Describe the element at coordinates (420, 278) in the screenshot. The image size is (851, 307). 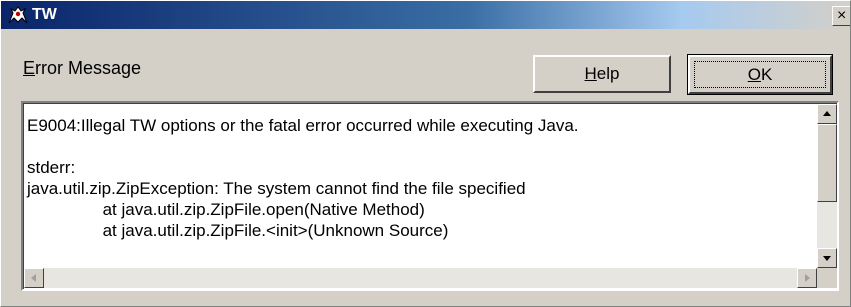
I see `horizontal-scrollbar` at that location.